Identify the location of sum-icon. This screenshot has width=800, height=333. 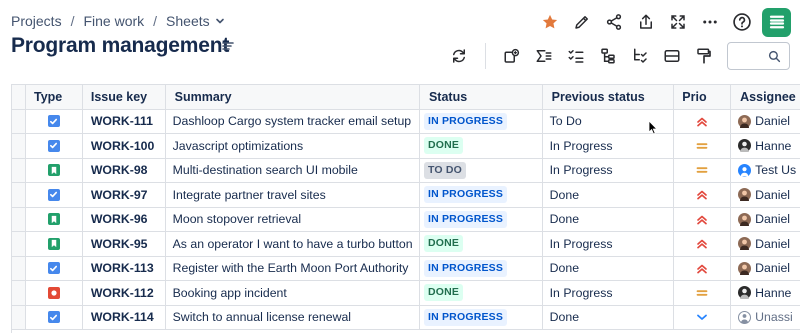
(544, 56).